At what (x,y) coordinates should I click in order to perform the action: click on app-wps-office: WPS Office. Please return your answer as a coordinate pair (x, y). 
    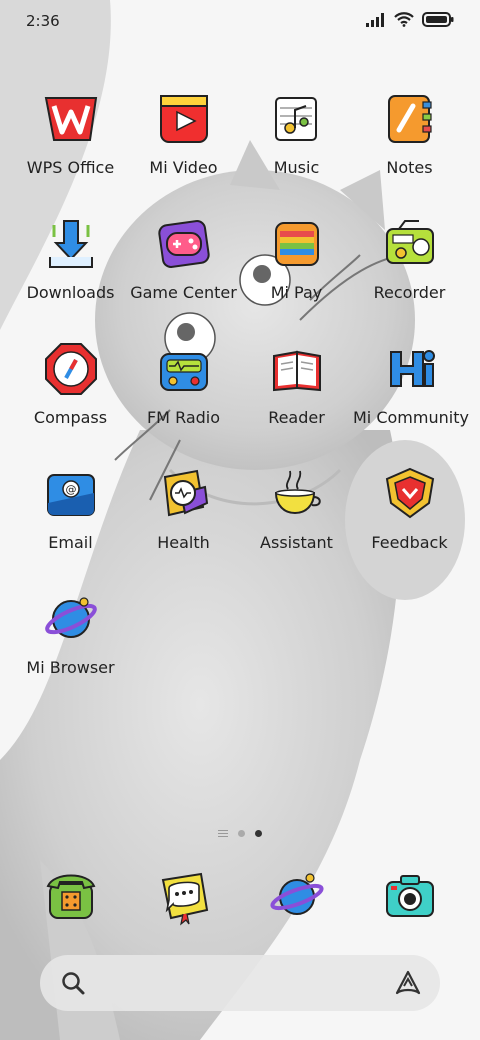
    Looking at the image, I should click on (70, 132).